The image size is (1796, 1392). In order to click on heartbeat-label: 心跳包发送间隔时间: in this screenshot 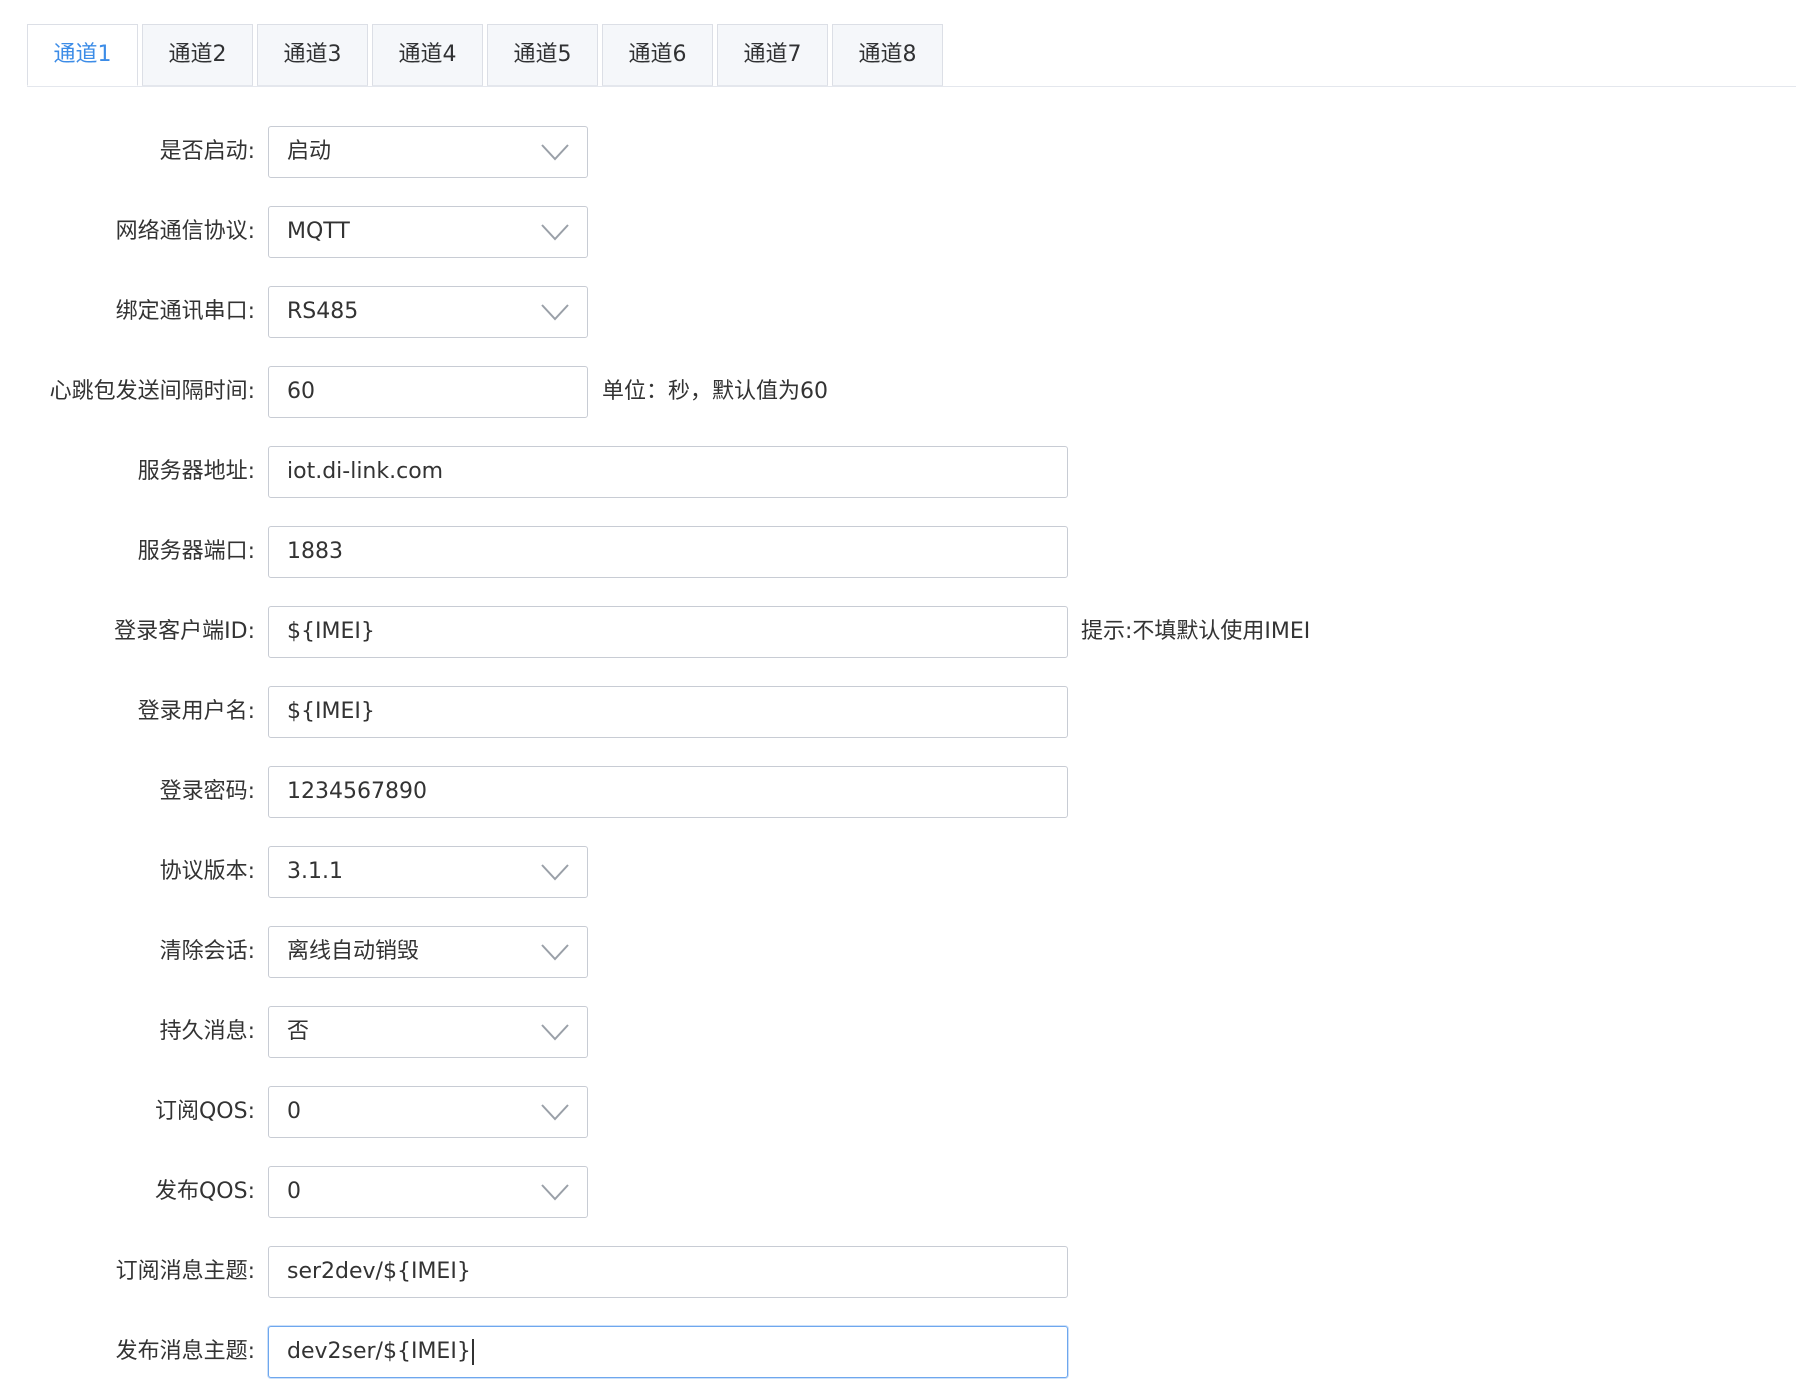, I will do `click(152, 391)`.